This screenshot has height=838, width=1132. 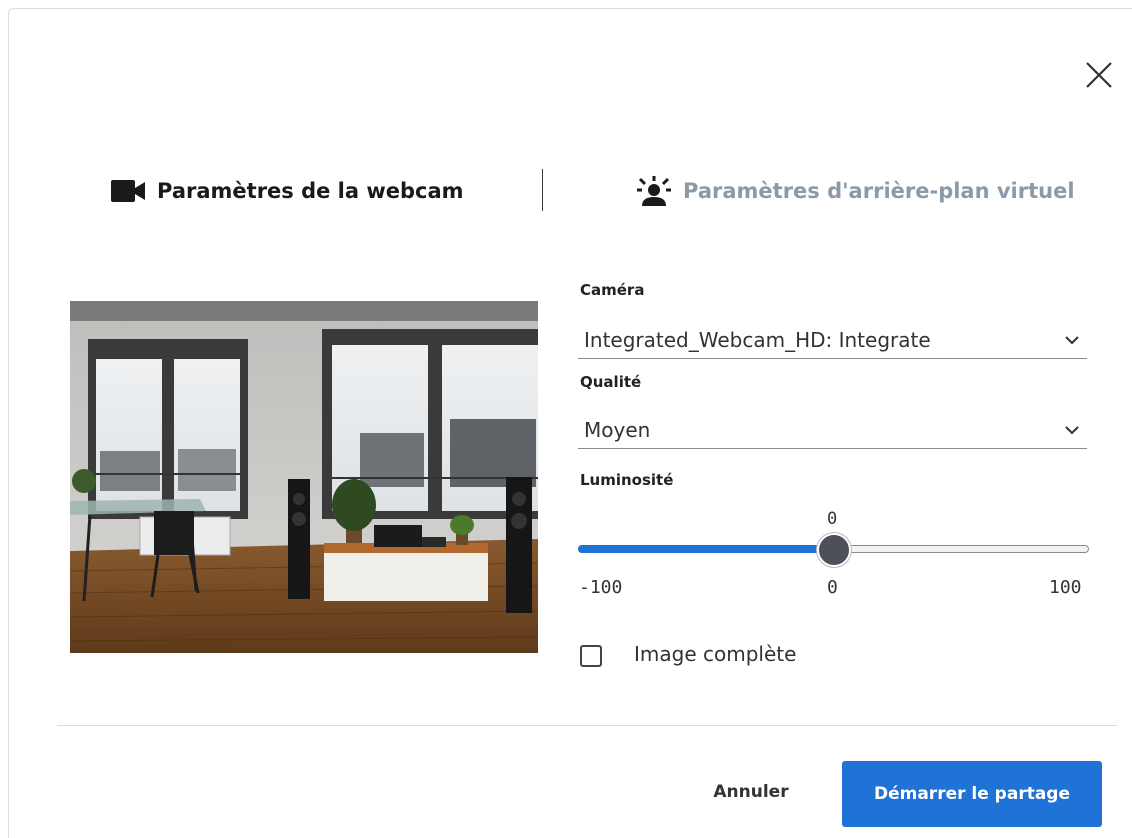 I want to click on camera-select-value: Integrated_Webcam_HD: Integrate, so click(x=757, y=339).